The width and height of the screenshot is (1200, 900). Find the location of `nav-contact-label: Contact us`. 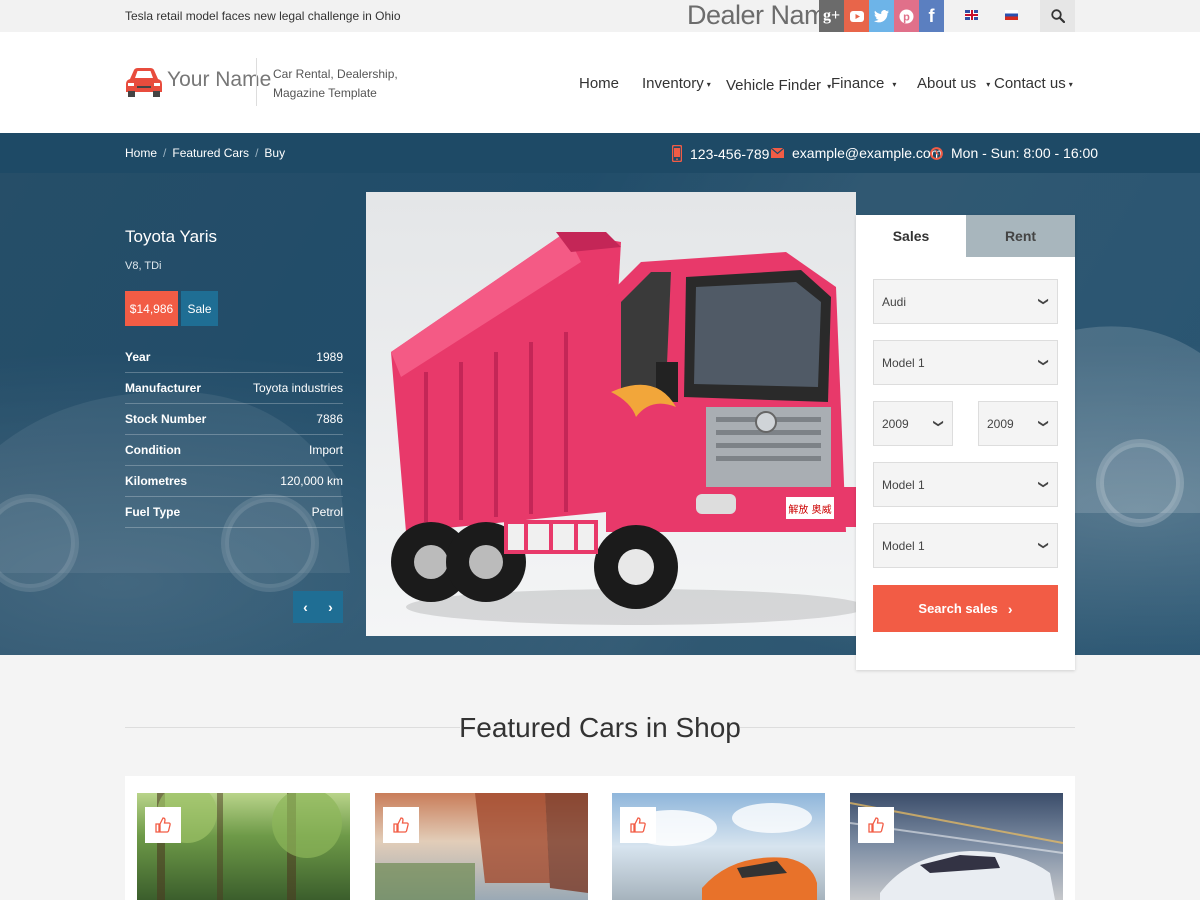

nav-contact-label: Contact us is located at coordinates (1030, 83).